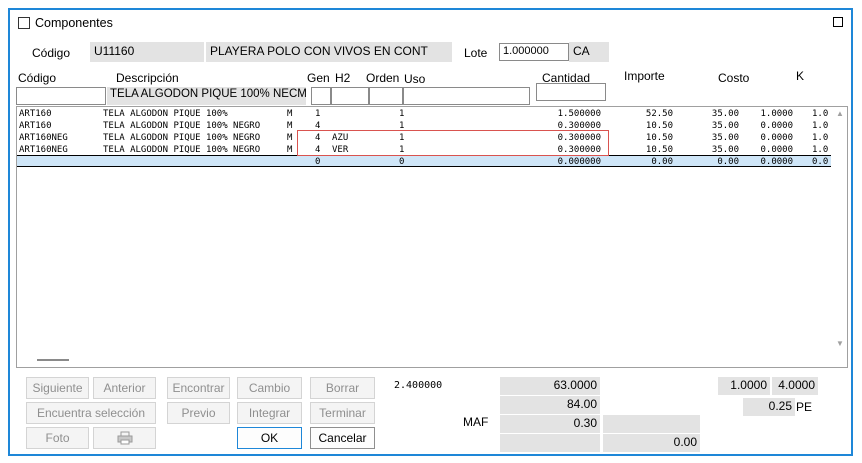 The height and width of the screenshot is (463, 862). What do you see at coordinates (318, 78) in the screenshot?
I see `col-header-gen: Gen` at bounding box center [318, 78].